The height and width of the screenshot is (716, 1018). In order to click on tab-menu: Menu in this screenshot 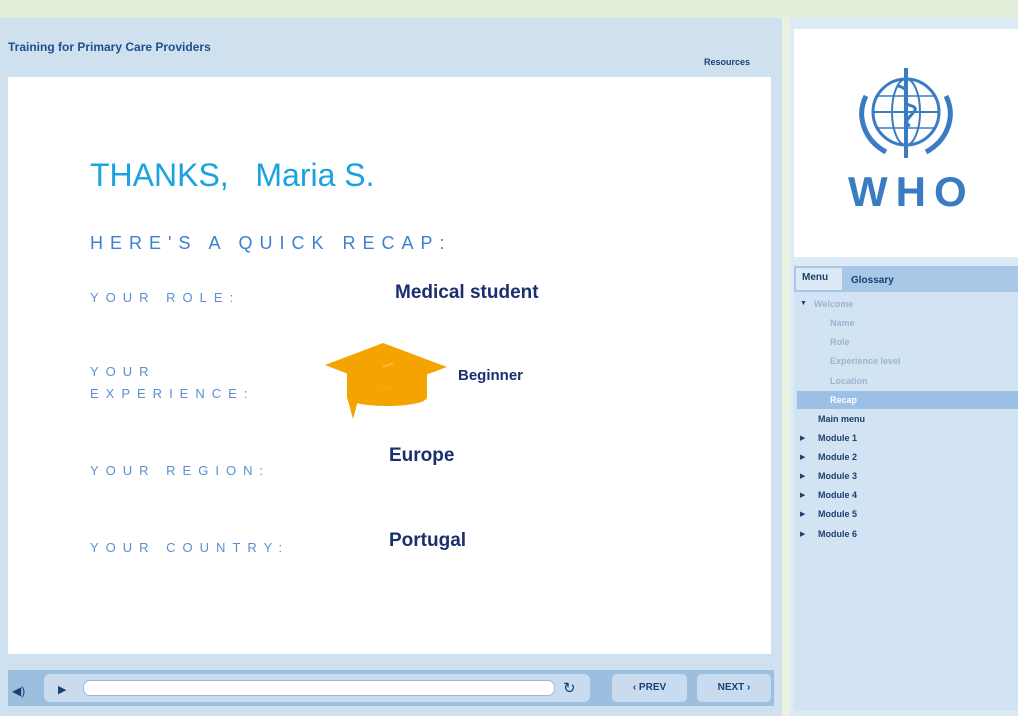, I will do `click(819, 279)`.